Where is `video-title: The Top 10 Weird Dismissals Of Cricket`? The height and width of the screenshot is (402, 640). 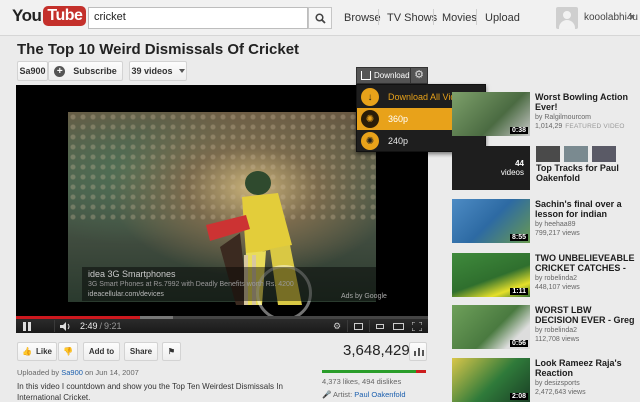 video-title: The Top 10 Weird Dismissals Of Cricket is located at coordinates (158, 49).